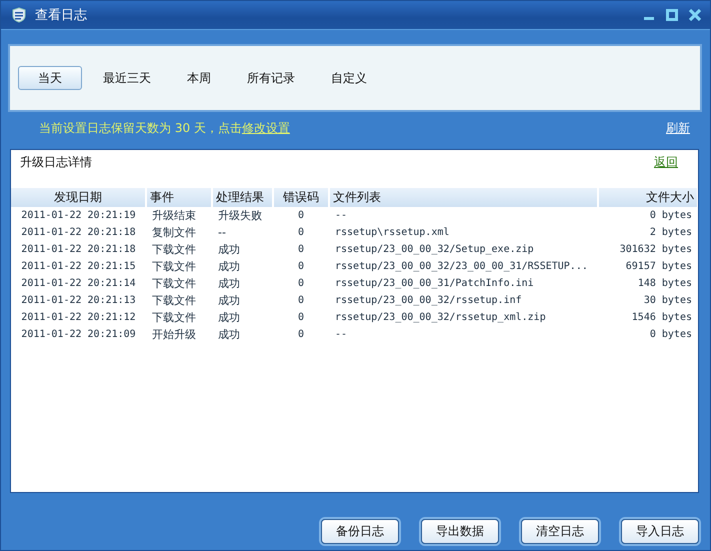 This screenshot has height=551, width=711. I want to click on refresh-link: 刷新, so click(678, 128).